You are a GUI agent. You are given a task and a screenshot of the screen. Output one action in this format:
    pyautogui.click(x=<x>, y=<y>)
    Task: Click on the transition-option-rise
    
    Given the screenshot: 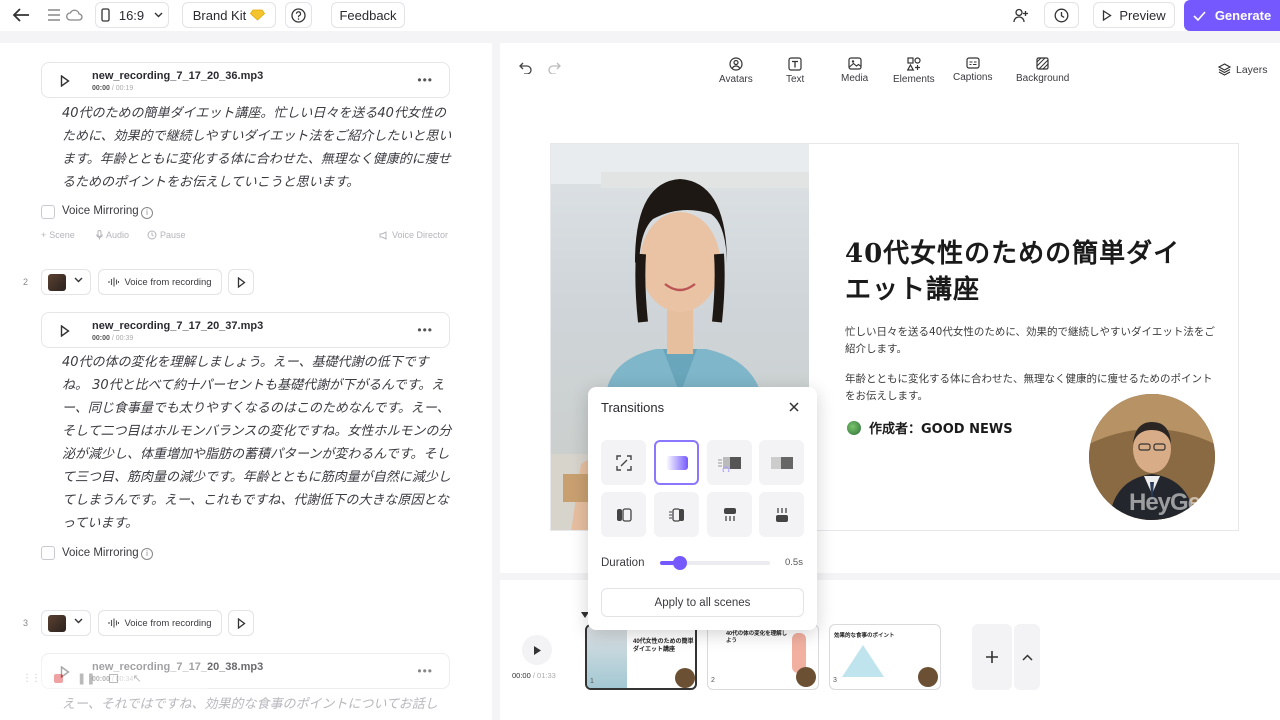 What is the action you would take?
    pyautogui.click(x=781, y=514)
    